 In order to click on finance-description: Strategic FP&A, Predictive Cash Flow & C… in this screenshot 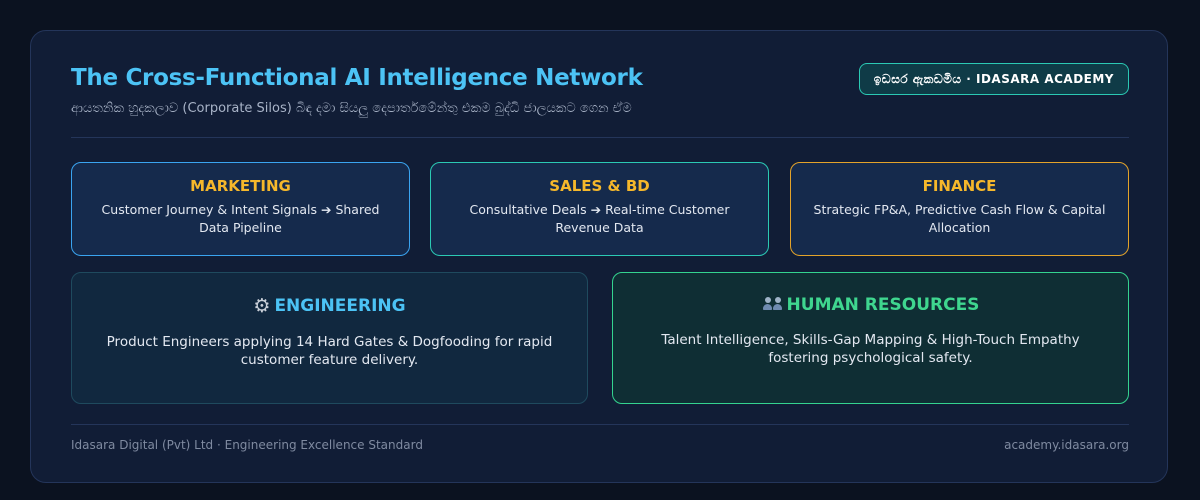, I will do `click(959, 218)`.